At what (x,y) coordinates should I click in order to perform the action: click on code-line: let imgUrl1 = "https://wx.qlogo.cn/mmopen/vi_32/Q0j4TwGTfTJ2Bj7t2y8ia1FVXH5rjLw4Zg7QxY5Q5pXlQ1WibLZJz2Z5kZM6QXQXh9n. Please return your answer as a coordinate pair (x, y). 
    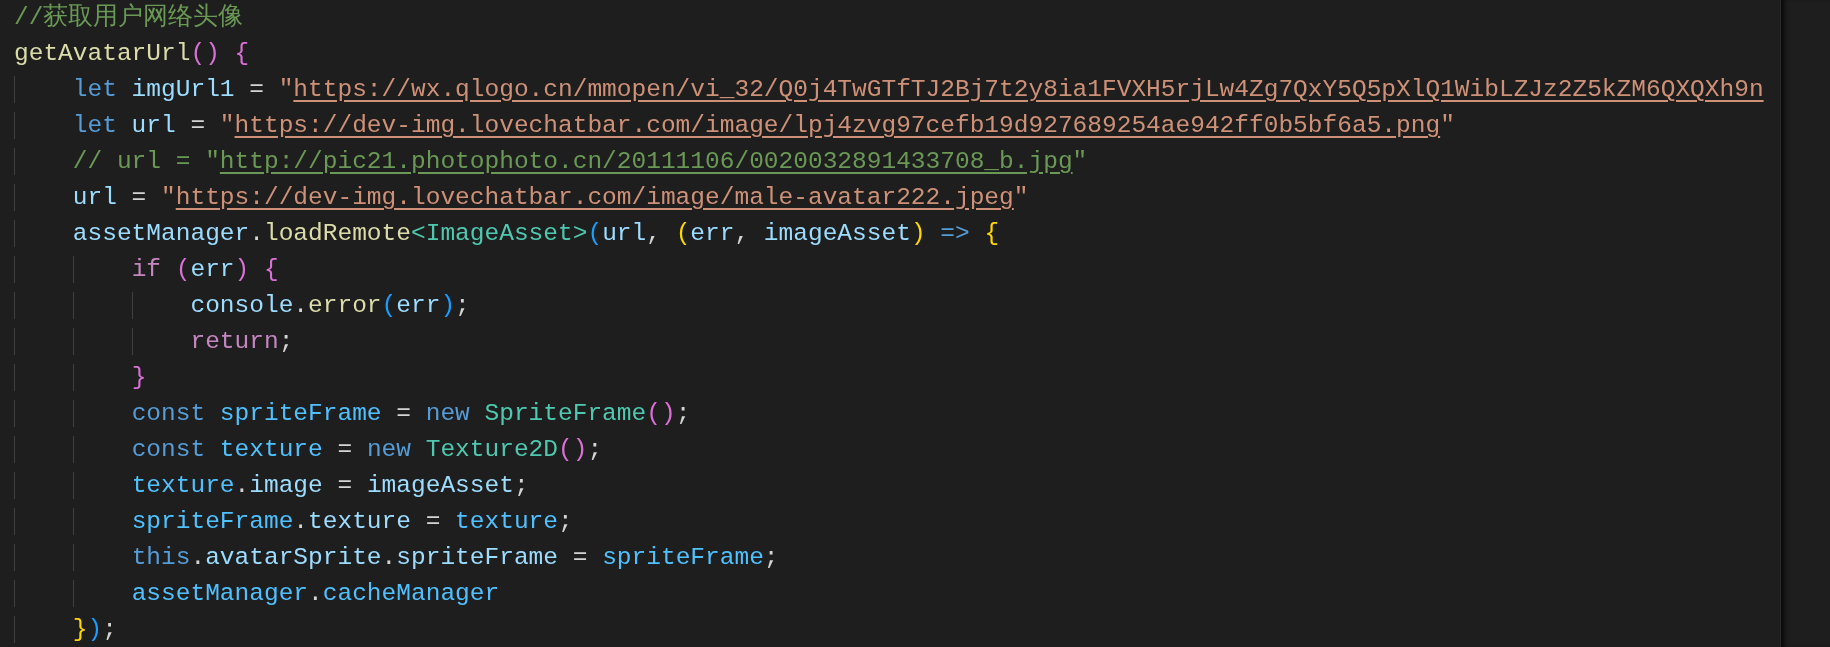
    Looking at the image, I should click on (897, 90).